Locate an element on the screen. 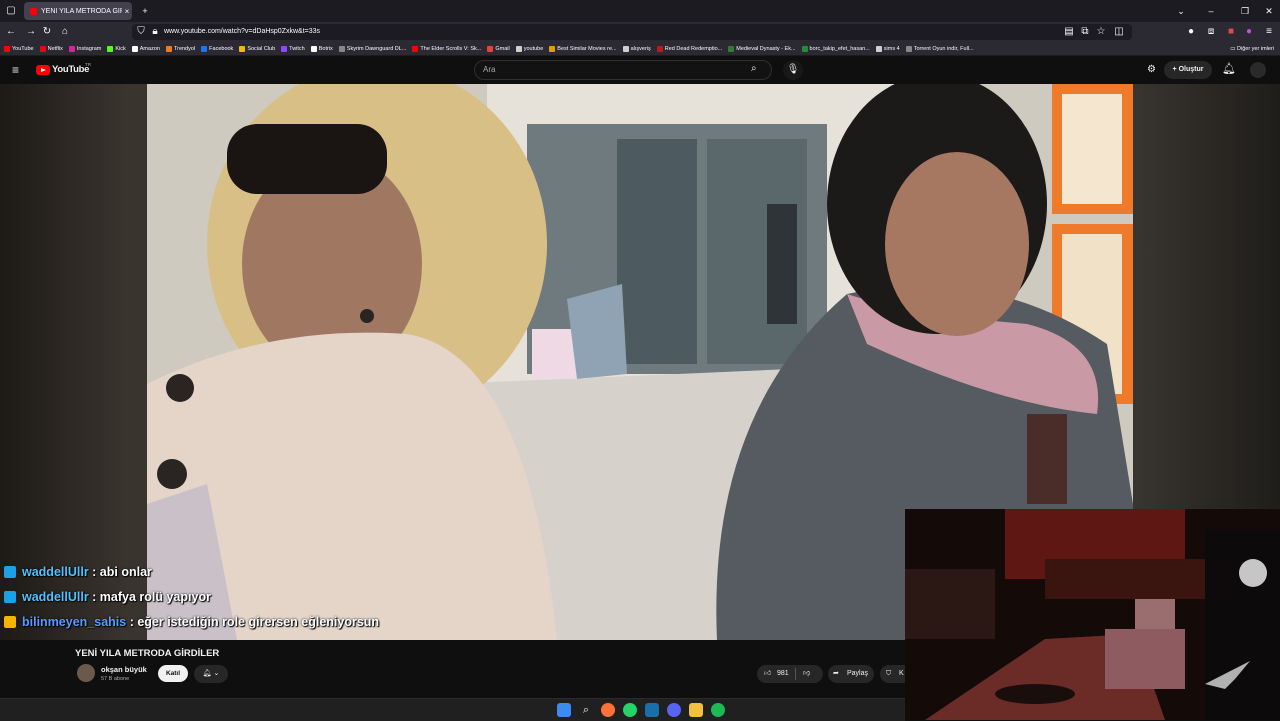 Image resolution: width=1280 pixels, height=721 pixels. create-button: + Oluştur is located at coordinates (1188, 70).